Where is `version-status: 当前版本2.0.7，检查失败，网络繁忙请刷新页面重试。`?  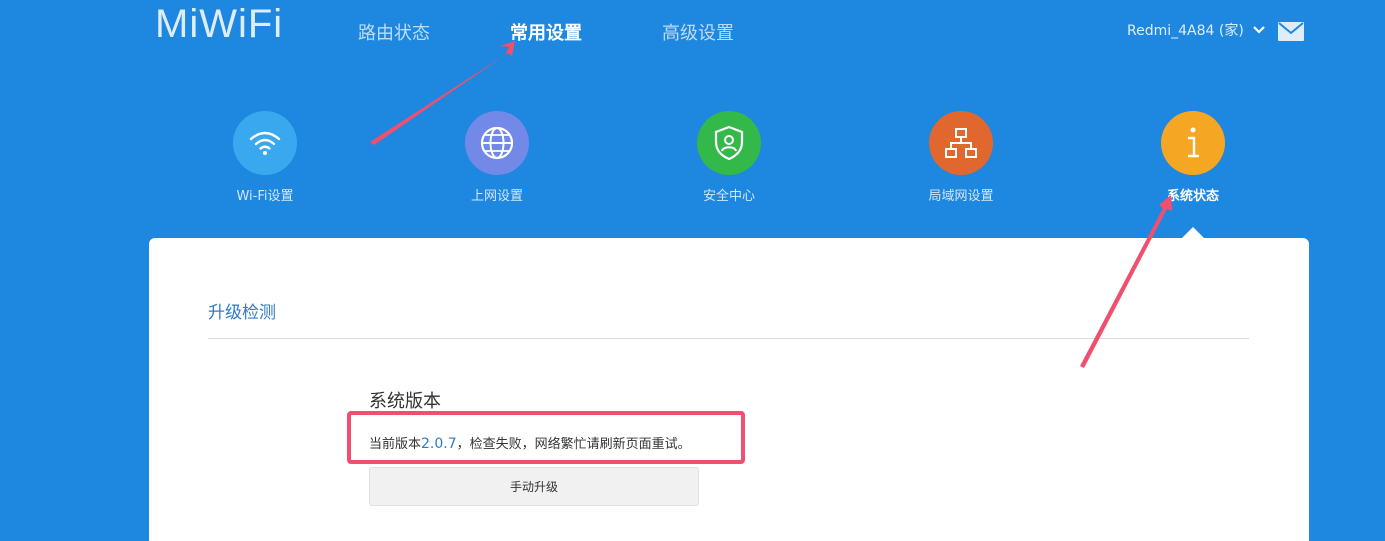
version-status: 当前版本2.0.7，检查失败，网络繁忙请刷新页面重试。 is located at coordinates (530, 442).